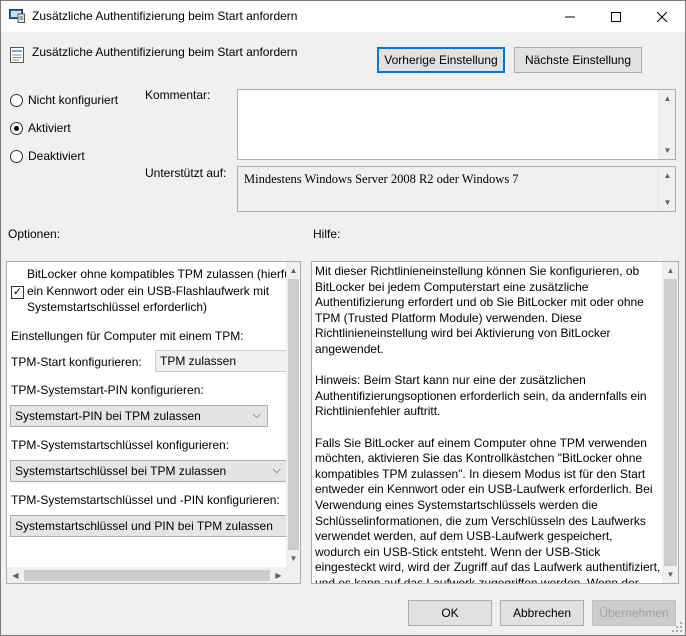 This screenshot has height=636, width=686. I want to click on comment-textarea: ▲ ▼, so click(456, 124).